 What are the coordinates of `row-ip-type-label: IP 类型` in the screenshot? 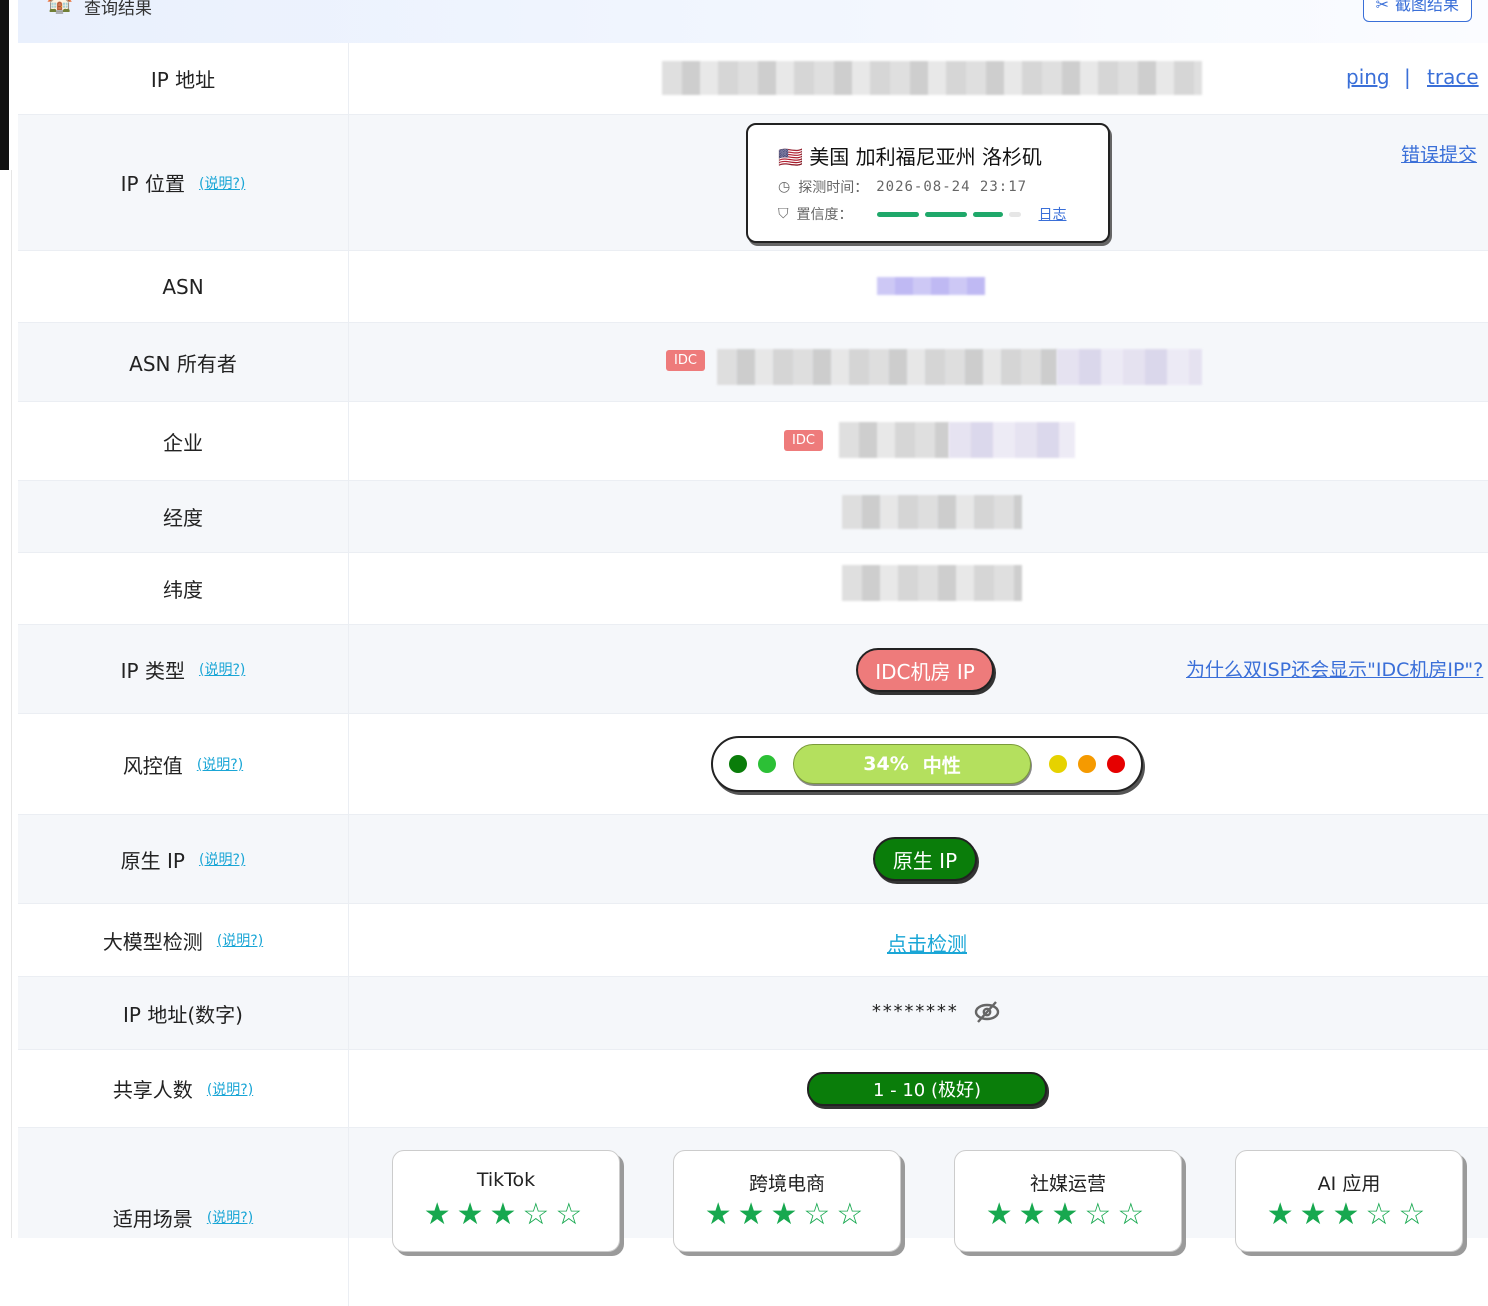 It's located at (152, 670).